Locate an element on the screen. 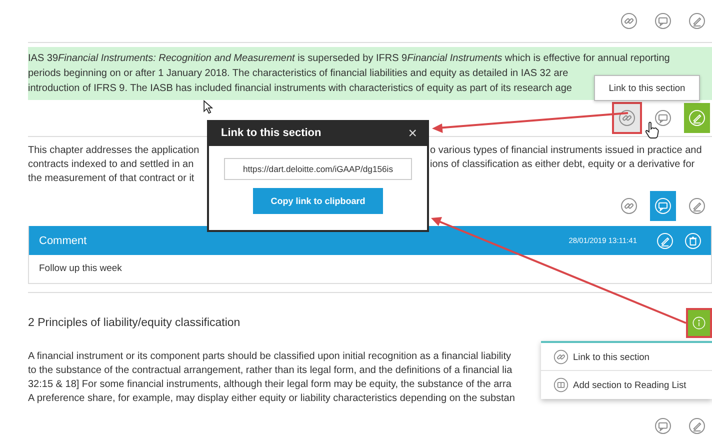  text-line: IAS 39Financial Instruments: Recognition and Measurement is superseded by IFRS 9Financial Instruments which is effective for annual reporting is located at coordinates (349, 59).